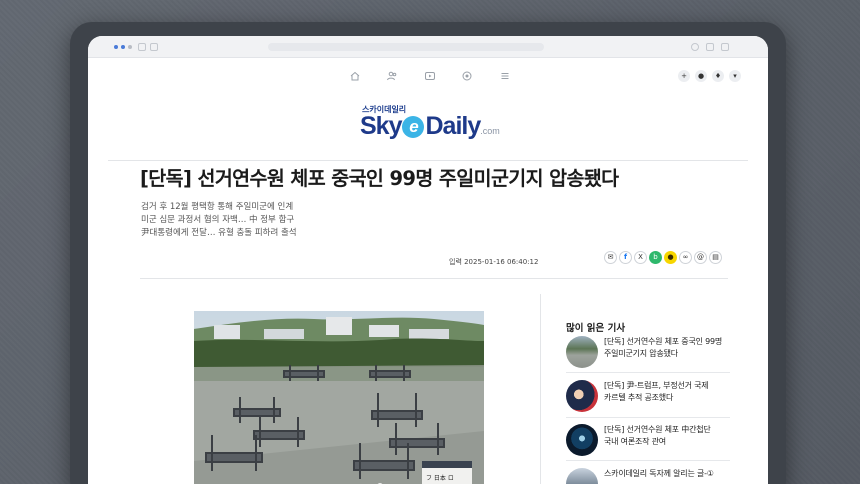  I want to click on most-read-text: [단독] 선거연수원 체포 中간첩단 국내 여론조작 관여, so click(667, 436).